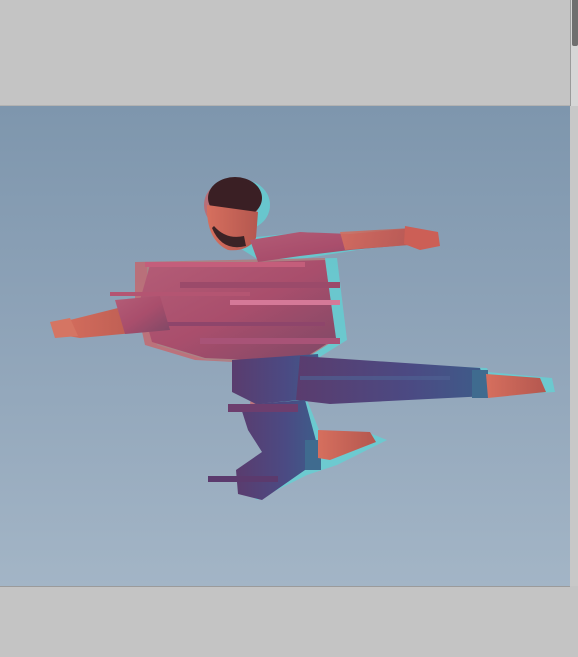 The height and width of the screenshot is (657, 578). I want to click on canvas-edge, so click(574, 346).